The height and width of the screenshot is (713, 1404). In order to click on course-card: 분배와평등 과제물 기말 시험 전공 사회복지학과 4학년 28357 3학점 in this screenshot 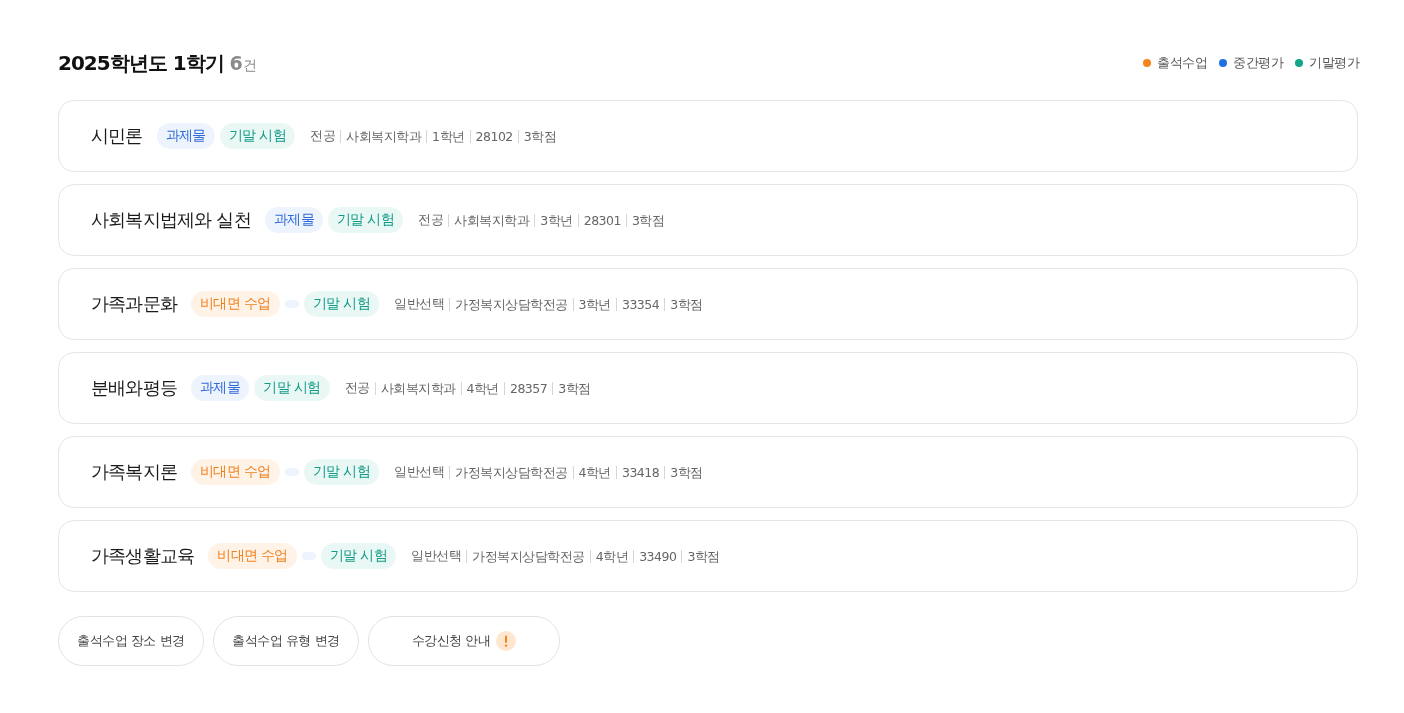, I will do `click(708, 388)`.